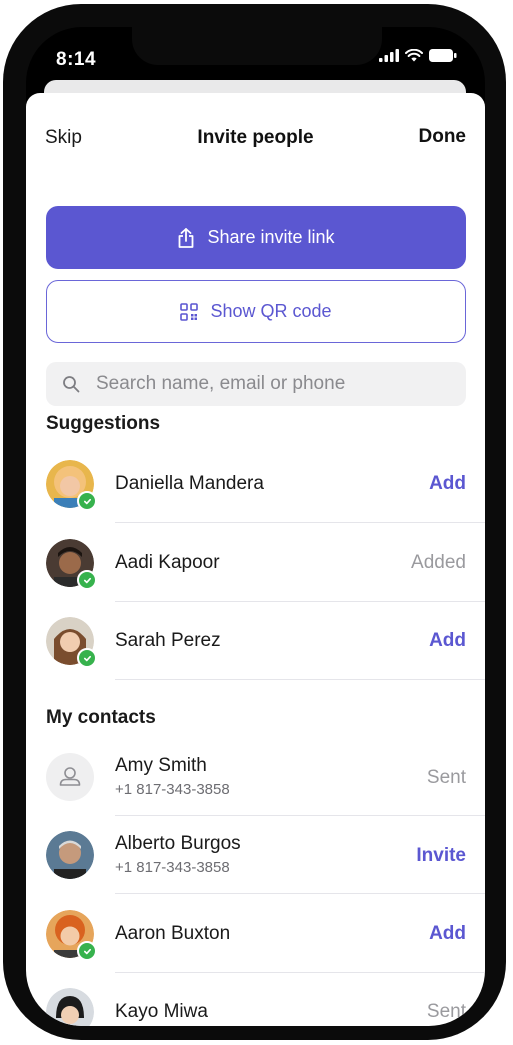 Image resolution: width=513 pixels, height=1045 pixels. What do you see at coordinates (438, 562) in the screenshot?
I see `added-status: Added` at bounding box center [438, 562].